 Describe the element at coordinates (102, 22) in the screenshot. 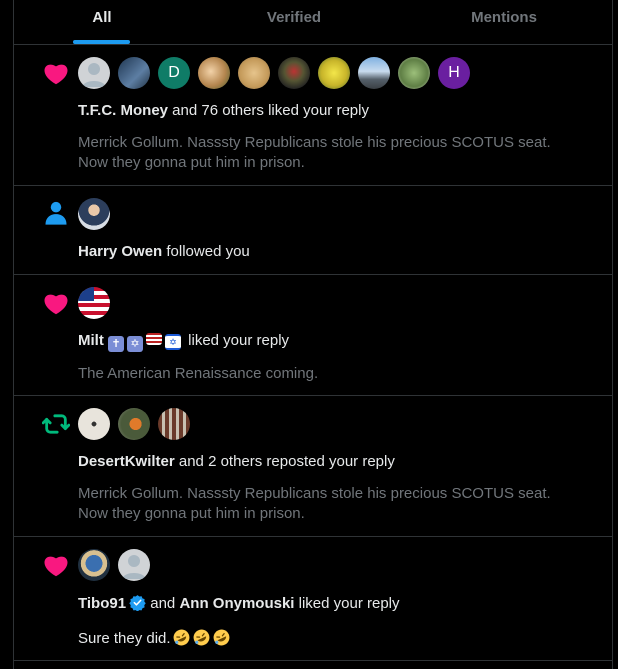

I see `tab-all: All` at that location.